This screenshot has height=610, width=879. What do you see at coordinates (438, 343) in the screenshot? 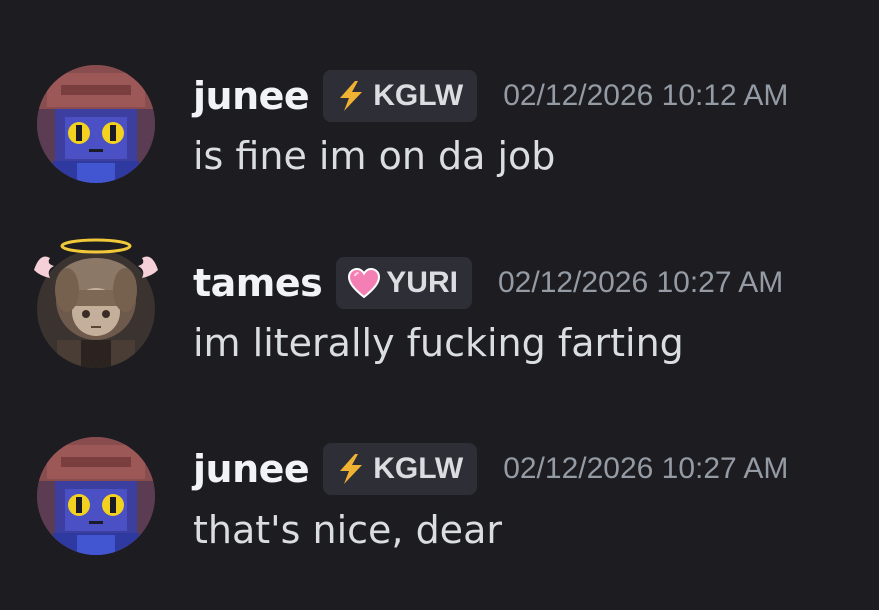
I see `message-content: im literally fucking farting` at bounding box center [438, 343].